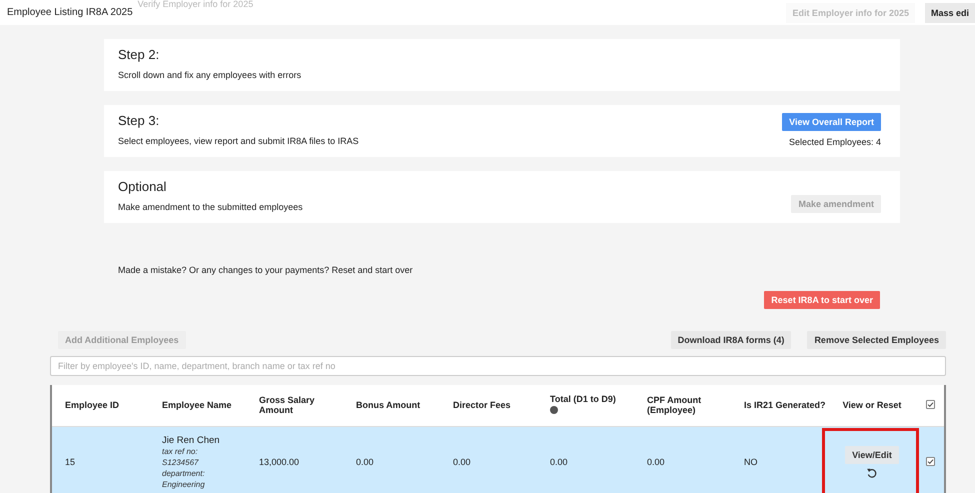  Describe the element at coordinates (210, 207) in the screenshot. I see `step-description: Make amendment to the submitted employees` at that location.